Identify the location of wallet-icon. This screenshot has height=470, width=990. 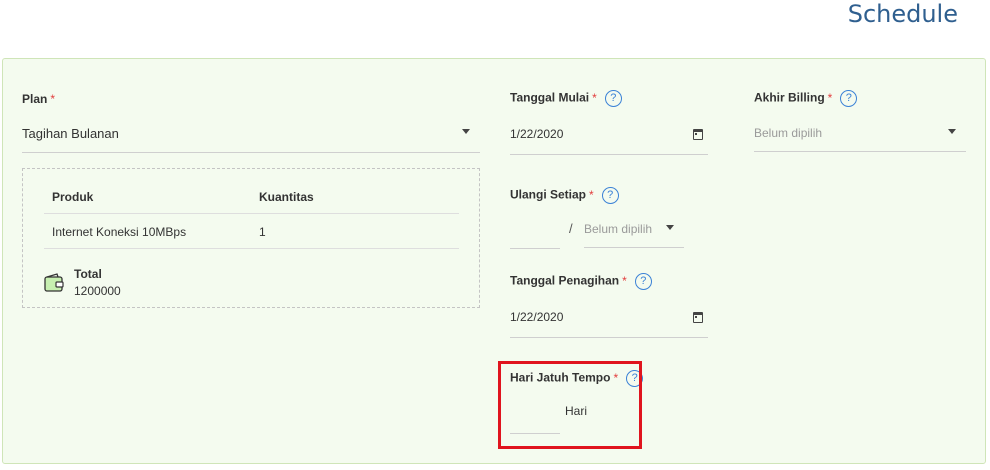
(54, 282).